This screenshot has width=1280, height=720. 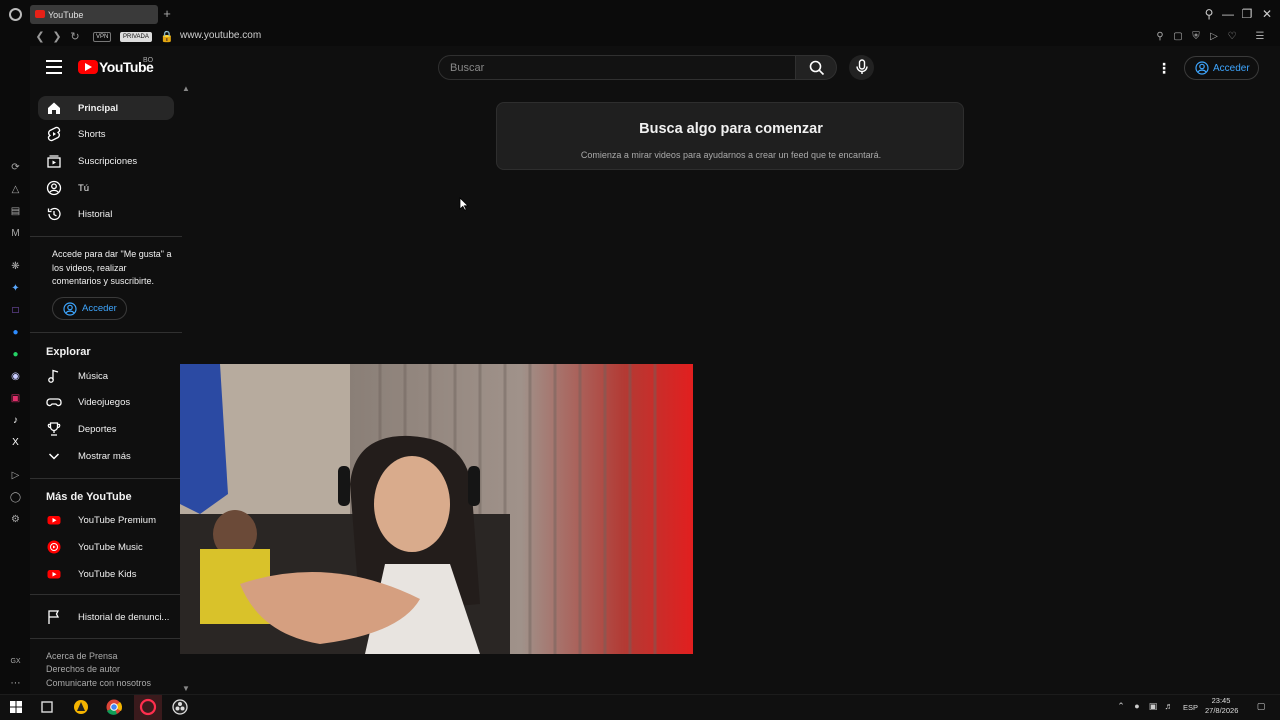 I want to click on windows-start-icon, so click(x=16, y=707).